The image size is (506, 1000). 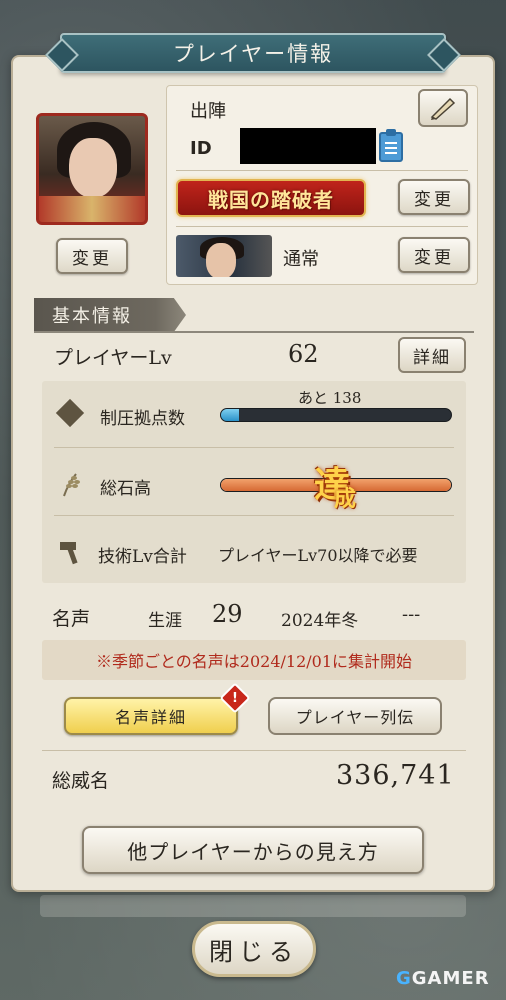 I want to click on section-divider, so click(x=254, y=332).